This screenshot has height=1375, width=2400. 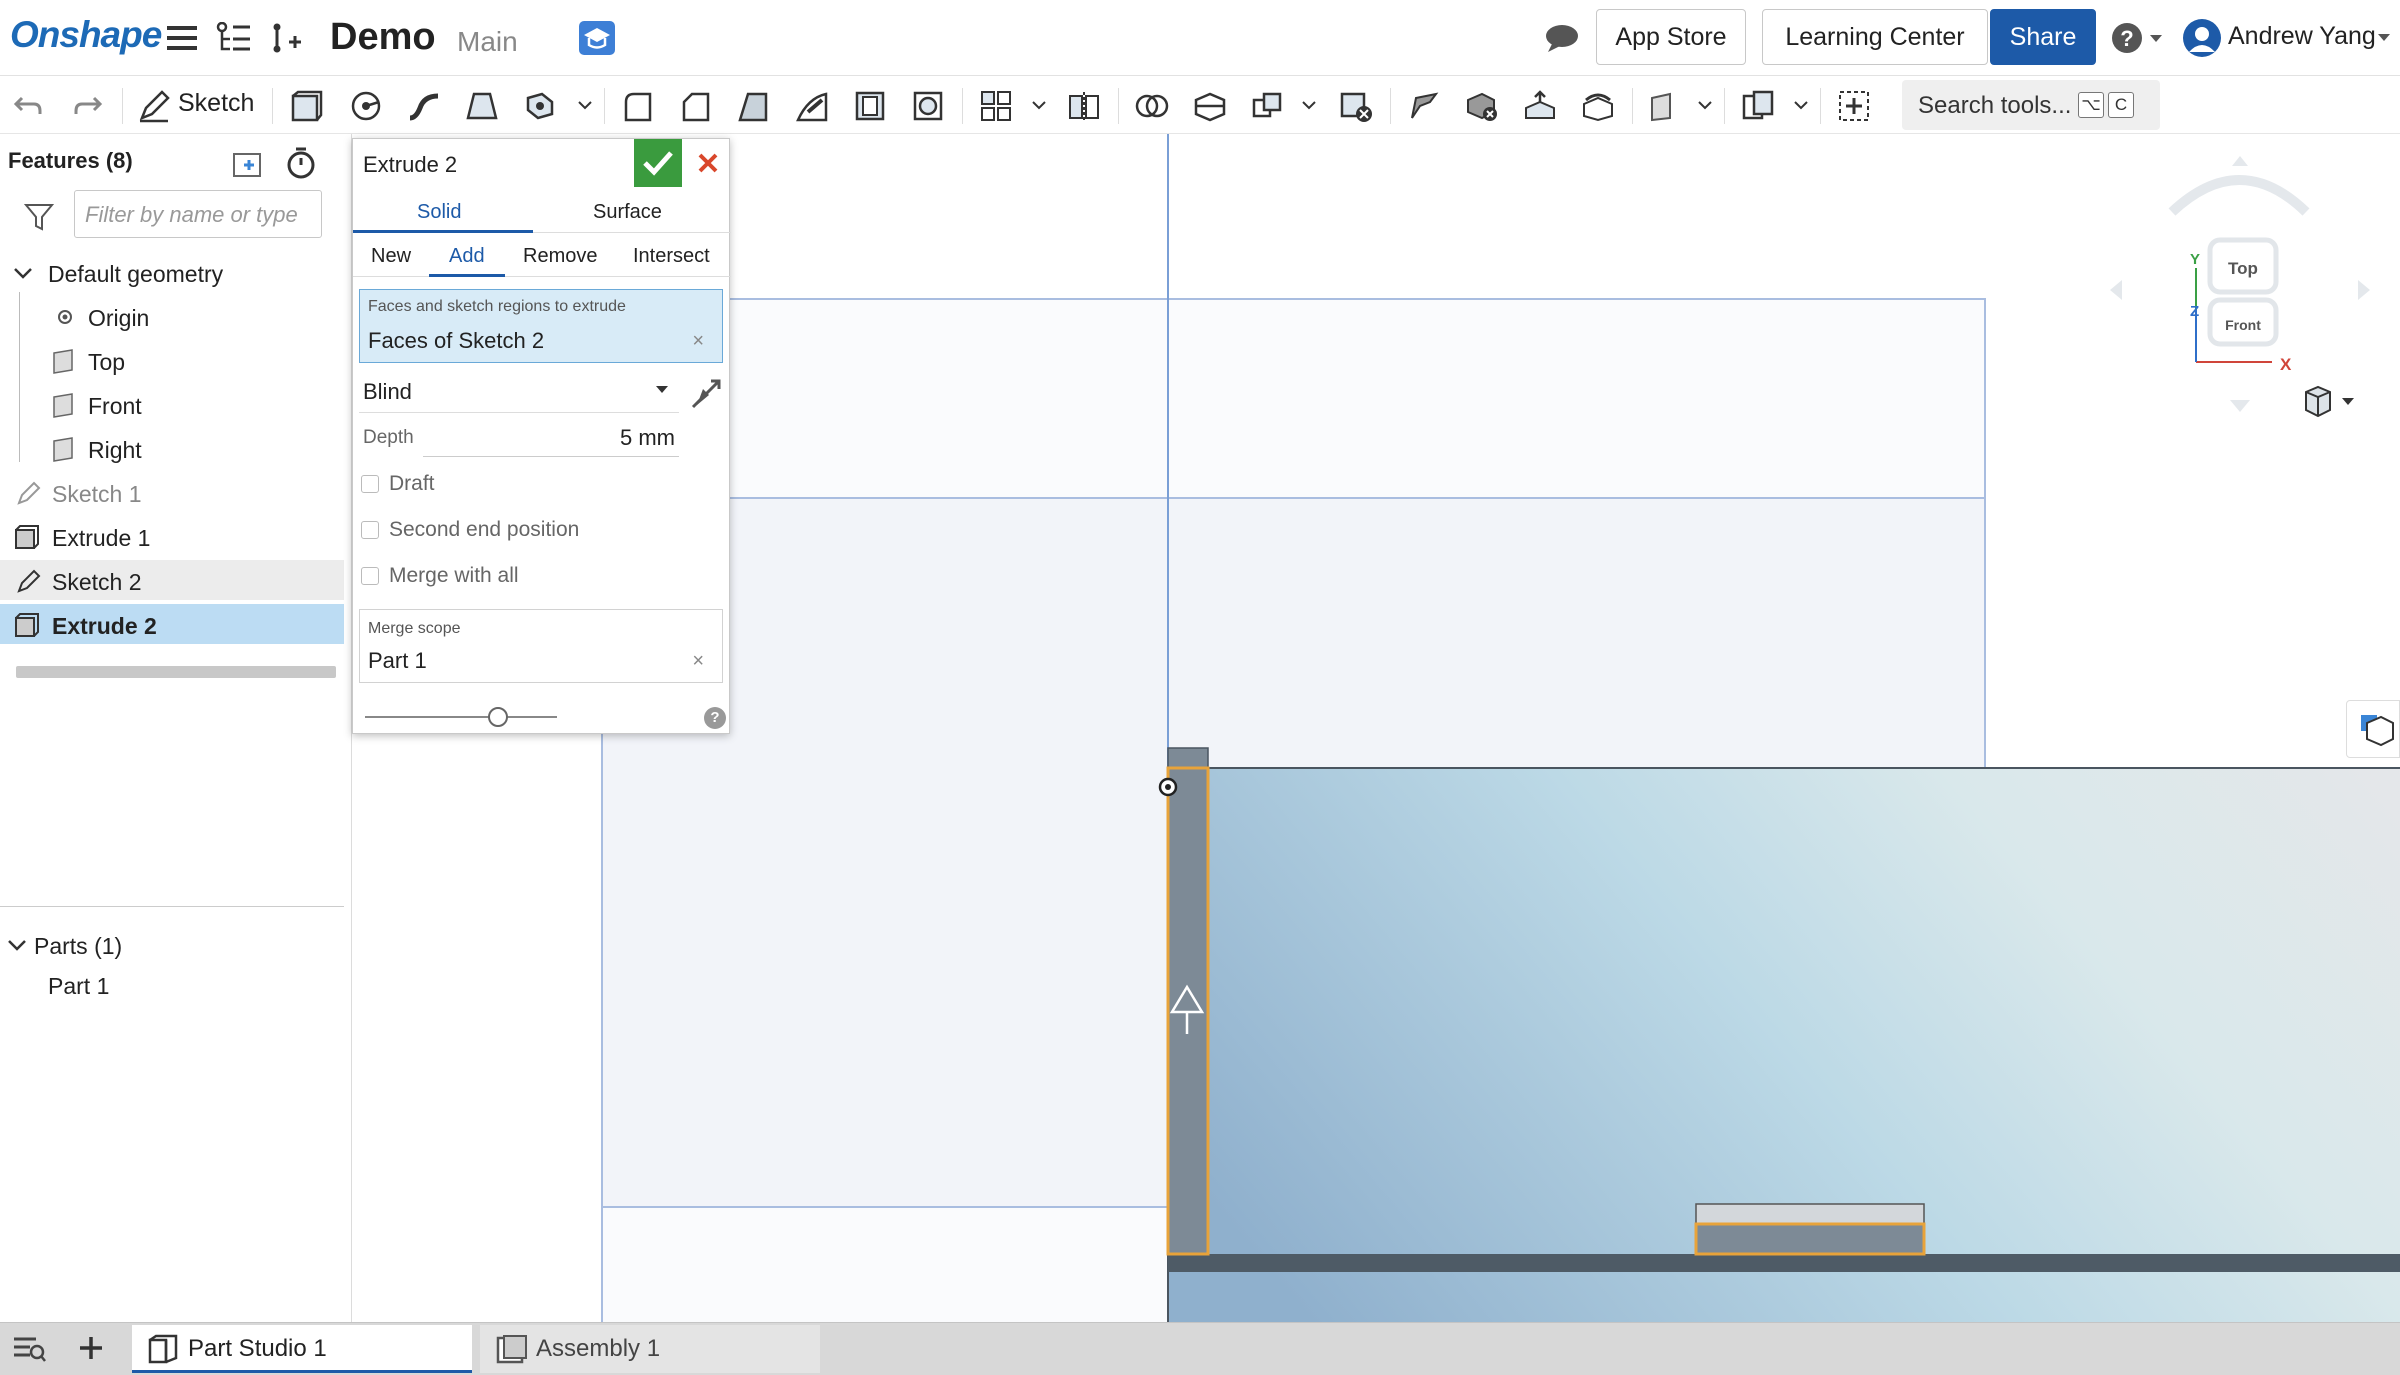 I want to click on second-end-option: Second end position, so click(x=539, y=531).